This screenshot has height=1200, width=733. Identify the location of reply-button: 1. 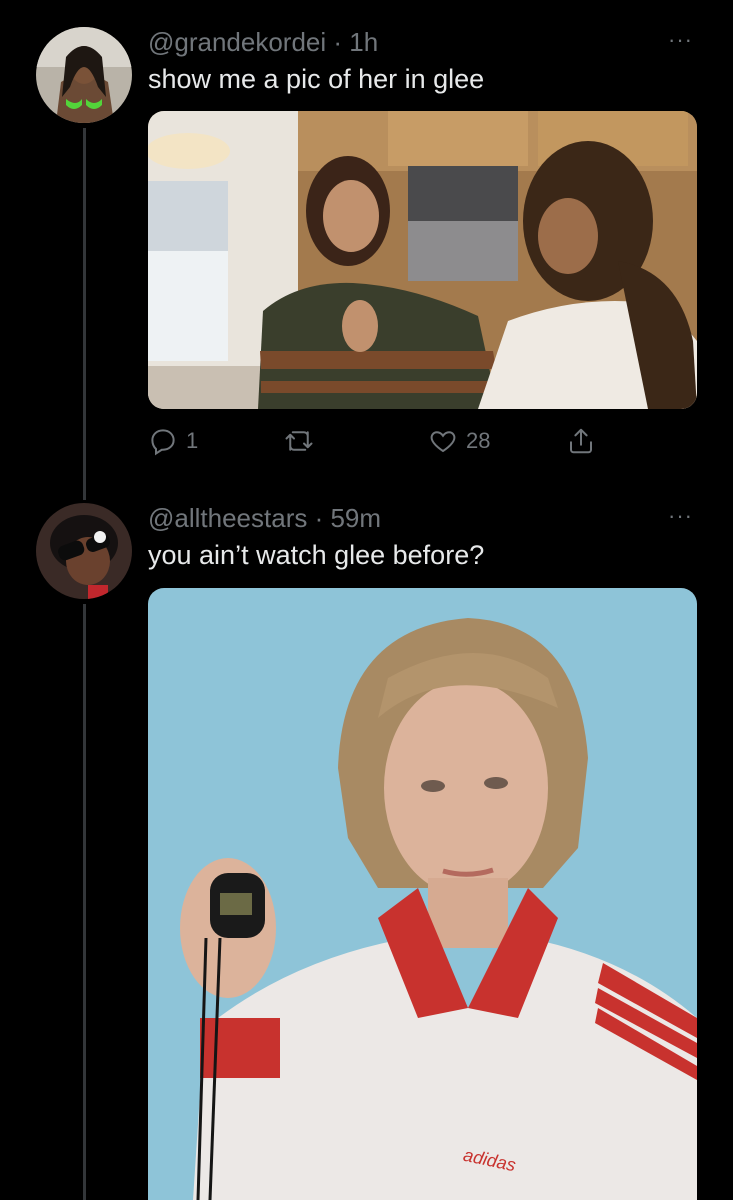
(173, 441).